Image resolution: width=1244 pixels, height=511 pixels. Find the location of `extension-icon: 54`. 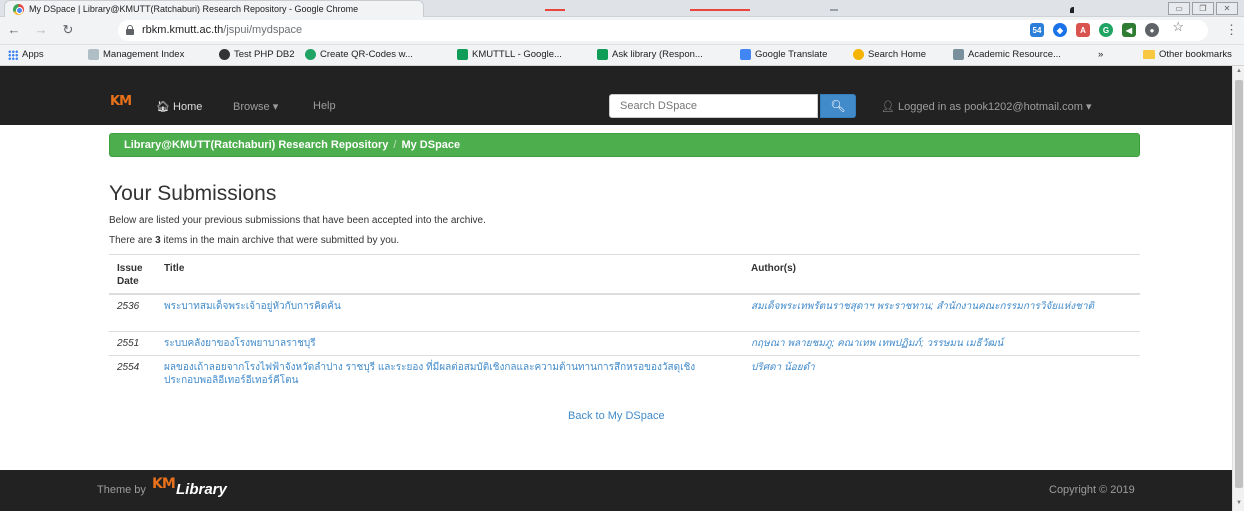

extension-icon: 54 is located at coordinates (1037, 30).